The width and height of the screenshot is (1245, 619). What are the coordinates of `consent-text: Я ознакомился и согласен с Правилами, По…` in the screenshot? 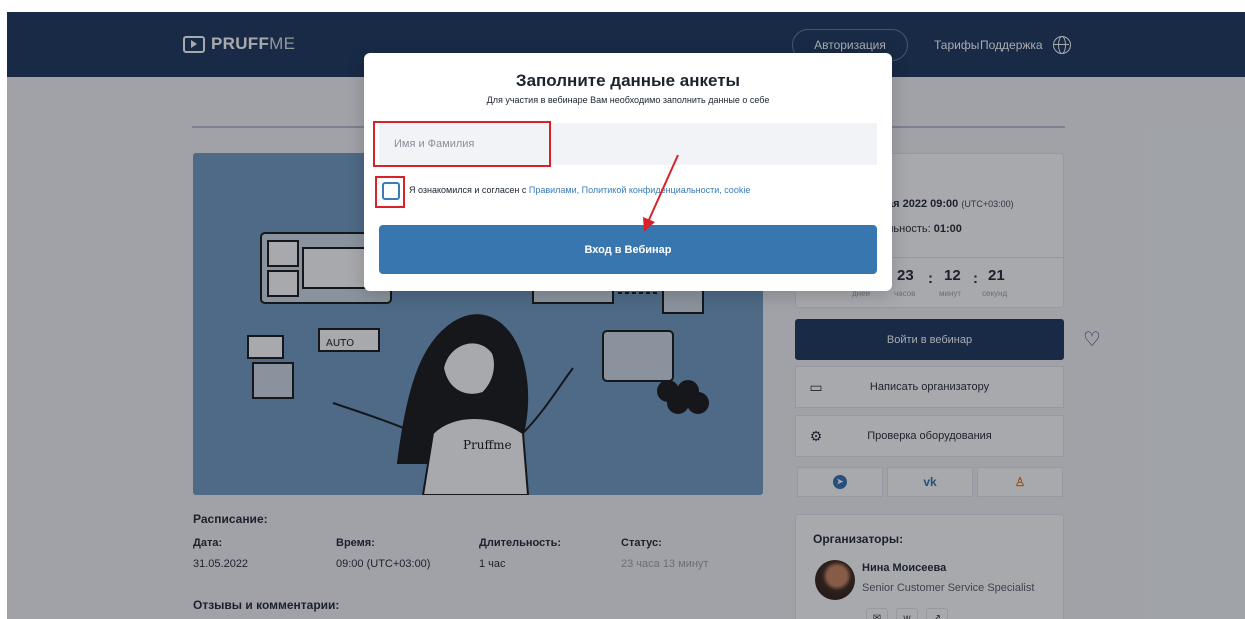 It's located at (580, 190).